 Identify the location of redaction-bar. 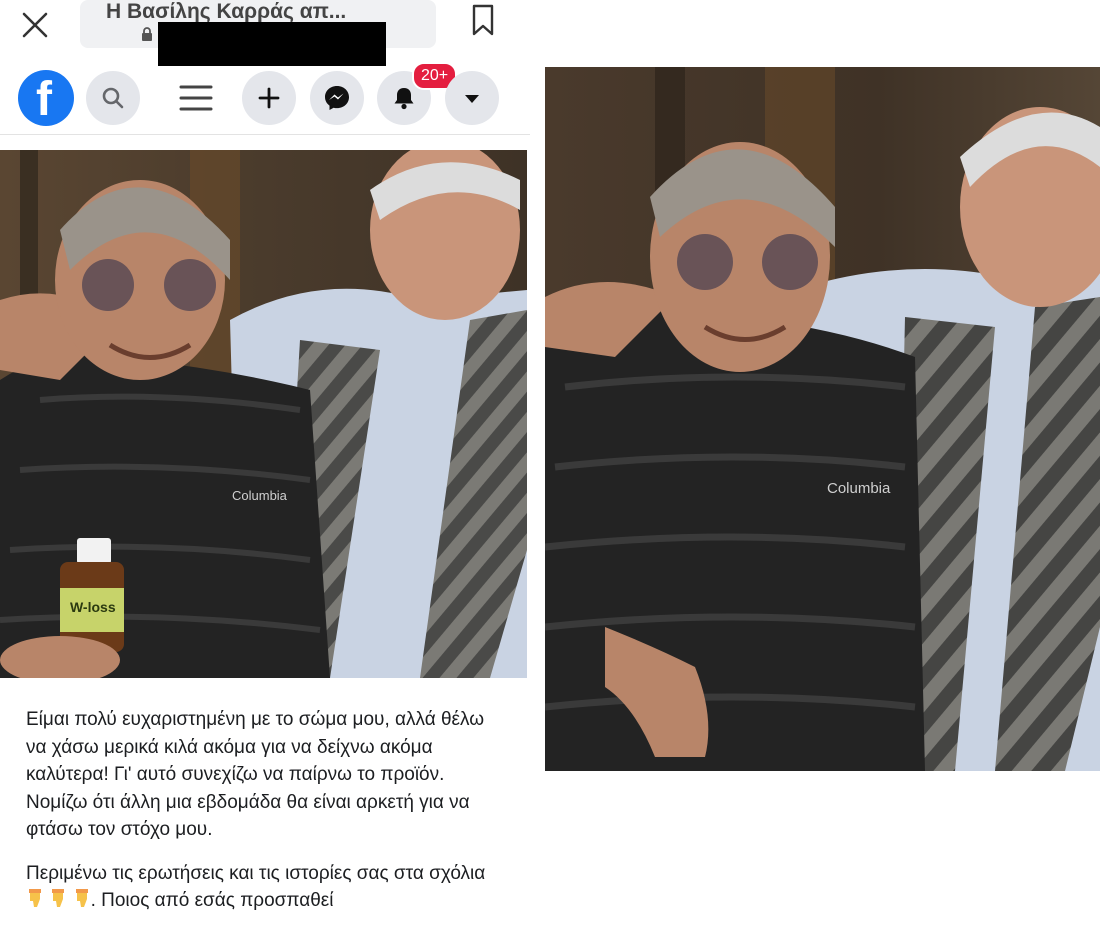
(272, 44).